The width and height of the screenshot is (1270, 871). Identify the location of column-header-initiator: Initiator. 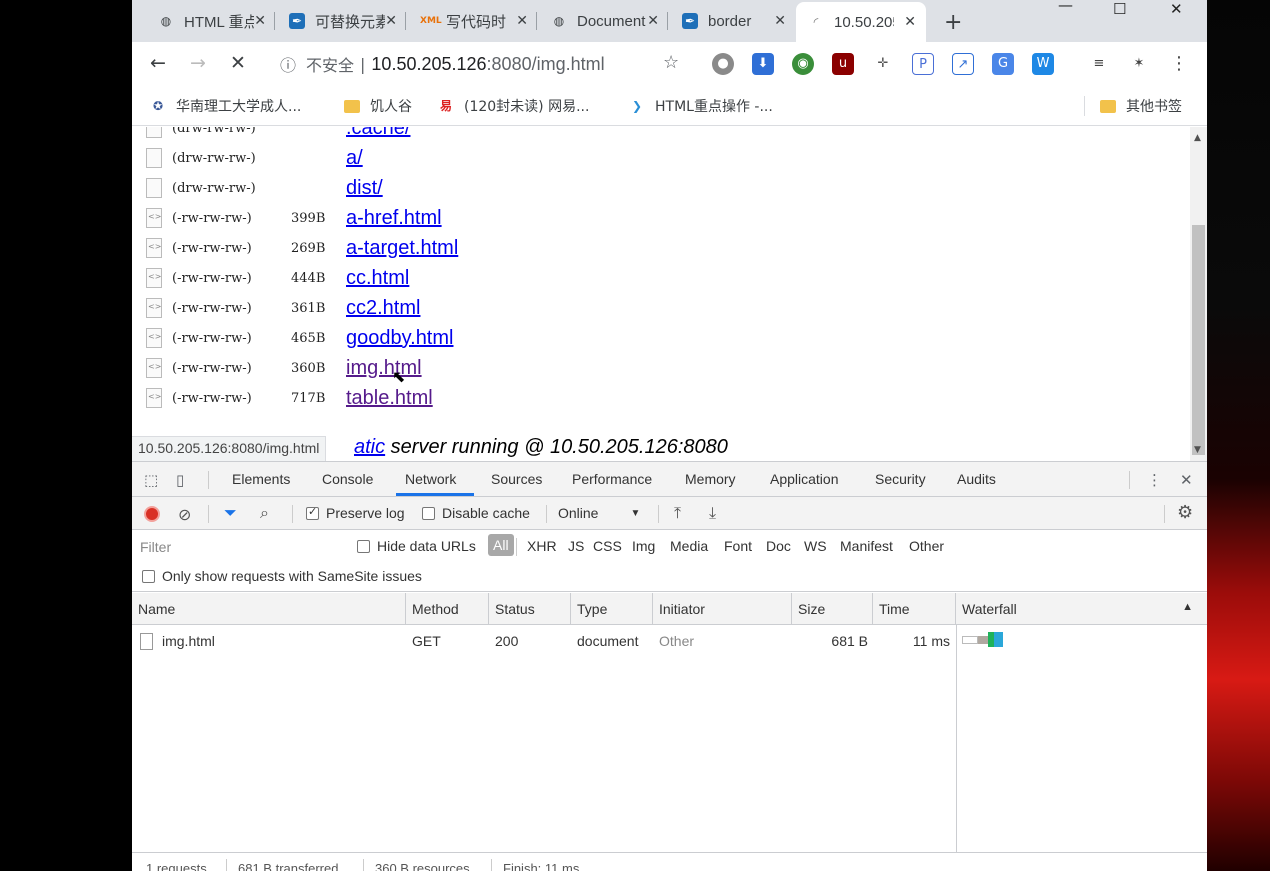
(722, 609).